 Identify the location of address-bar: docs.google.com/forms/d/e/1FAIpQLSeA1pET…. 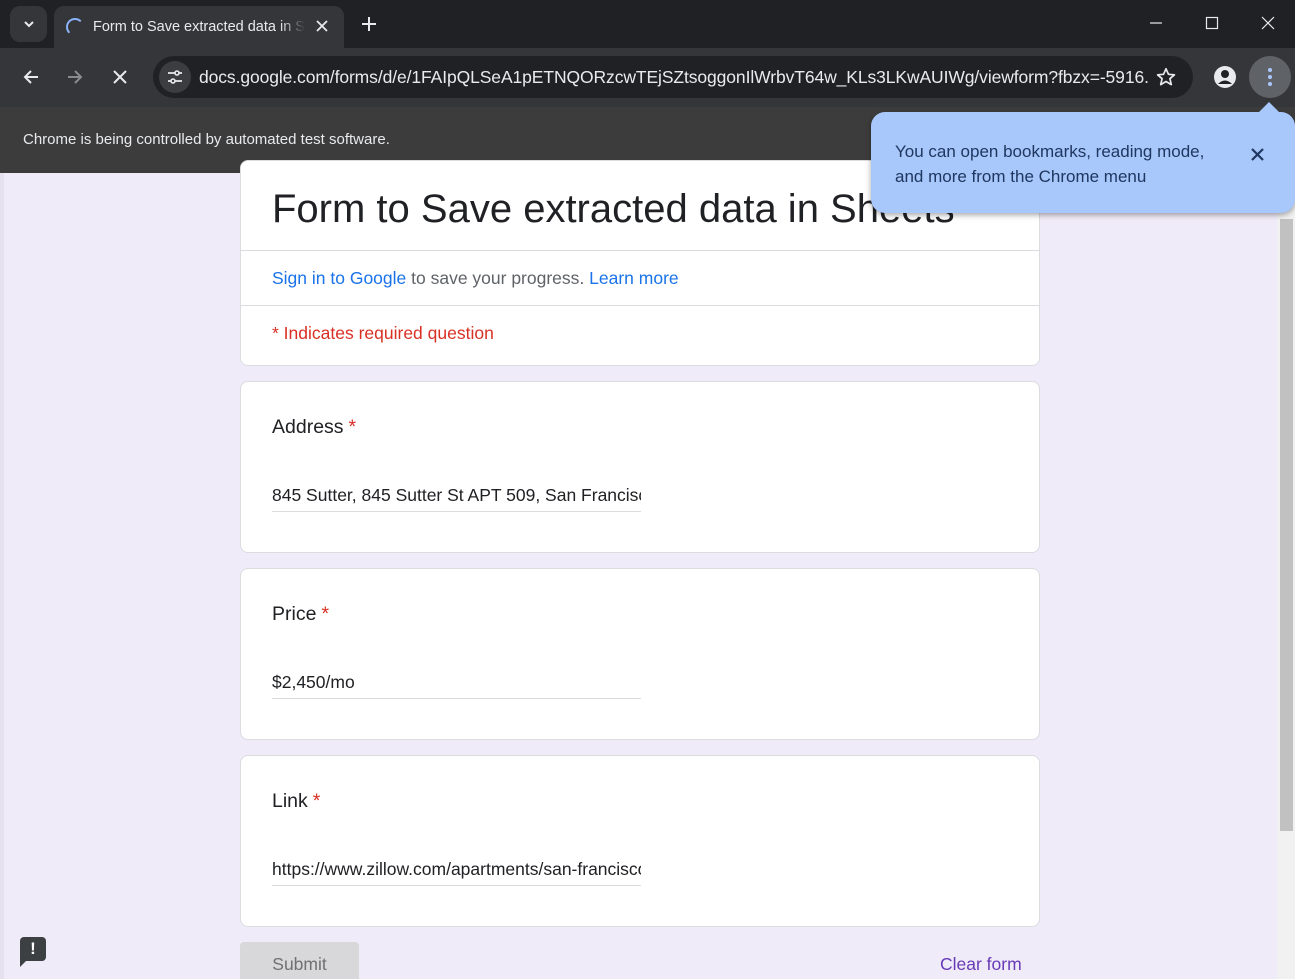
(673, 77).